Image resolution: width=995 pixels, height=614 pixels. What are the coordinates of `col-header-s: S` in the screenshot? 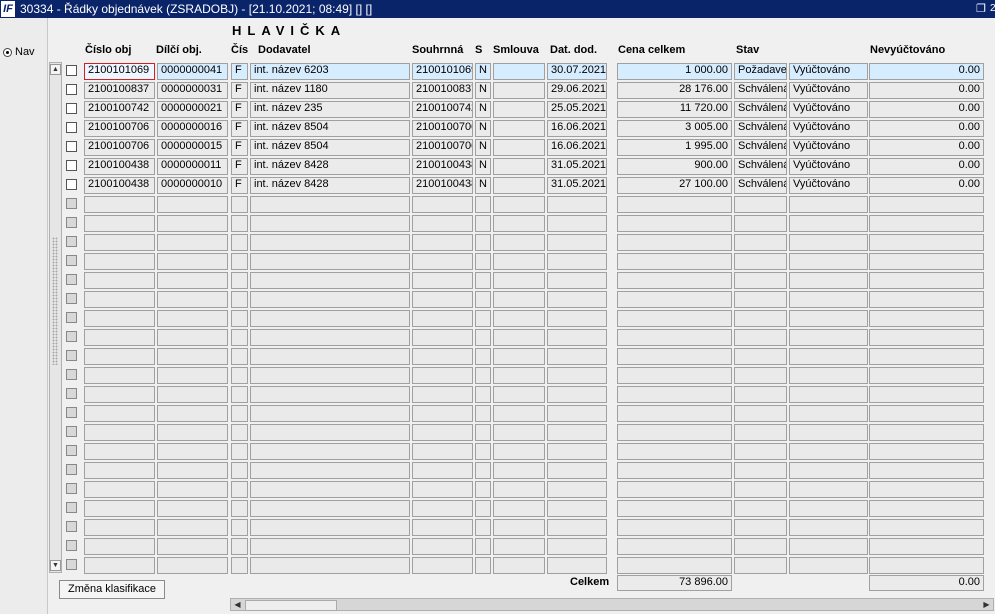 It's located at (478, 50).